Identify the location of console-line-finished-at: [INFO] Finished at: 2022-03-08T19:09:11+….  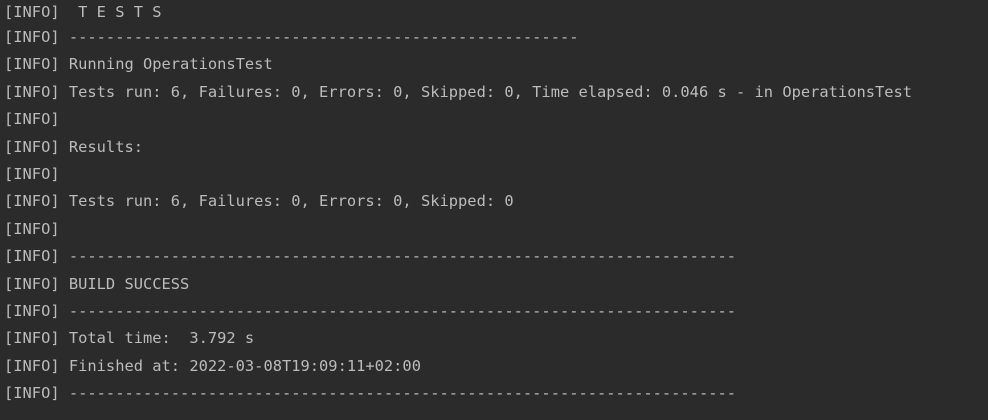
(212, 365).